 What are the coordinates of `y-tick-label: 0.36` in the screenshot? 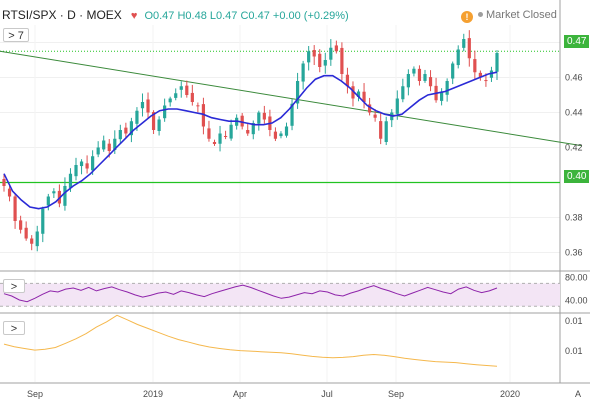 It's located at (574, 253).